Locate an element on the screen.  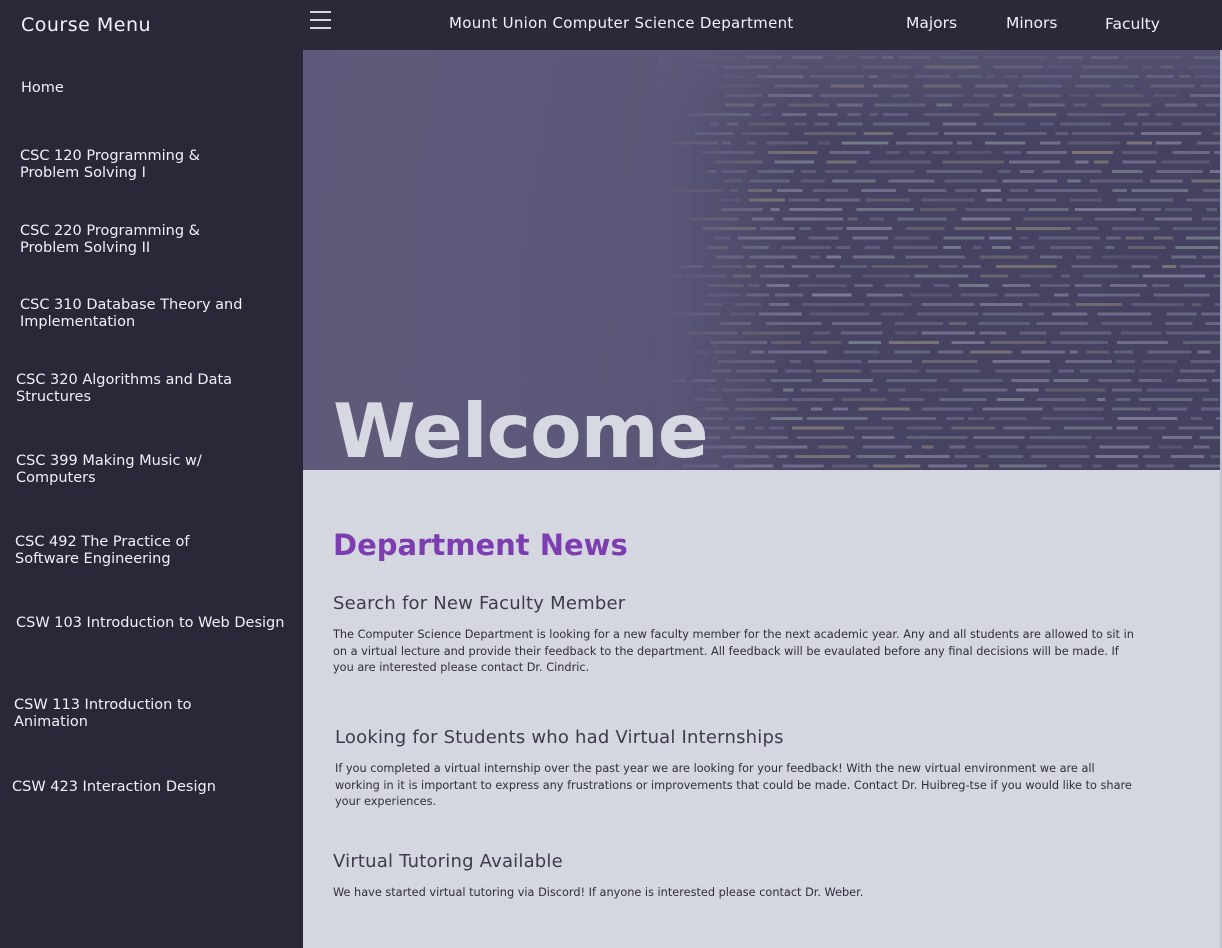
sidebar-item-csw113: CSW 113 Introduction to Animation is located at coordinates (134, 714).